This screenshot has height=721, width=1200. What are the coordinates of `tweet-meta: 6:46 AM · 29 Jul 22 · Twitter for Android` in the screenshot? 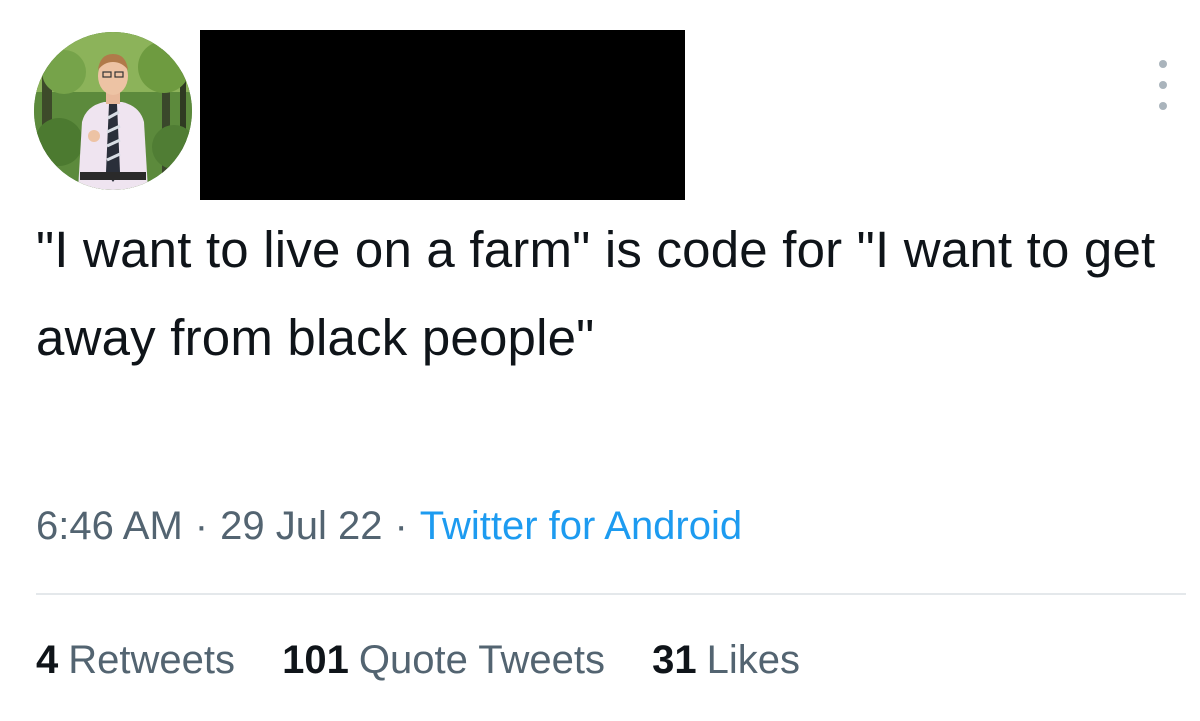 It's located at (389, 526).